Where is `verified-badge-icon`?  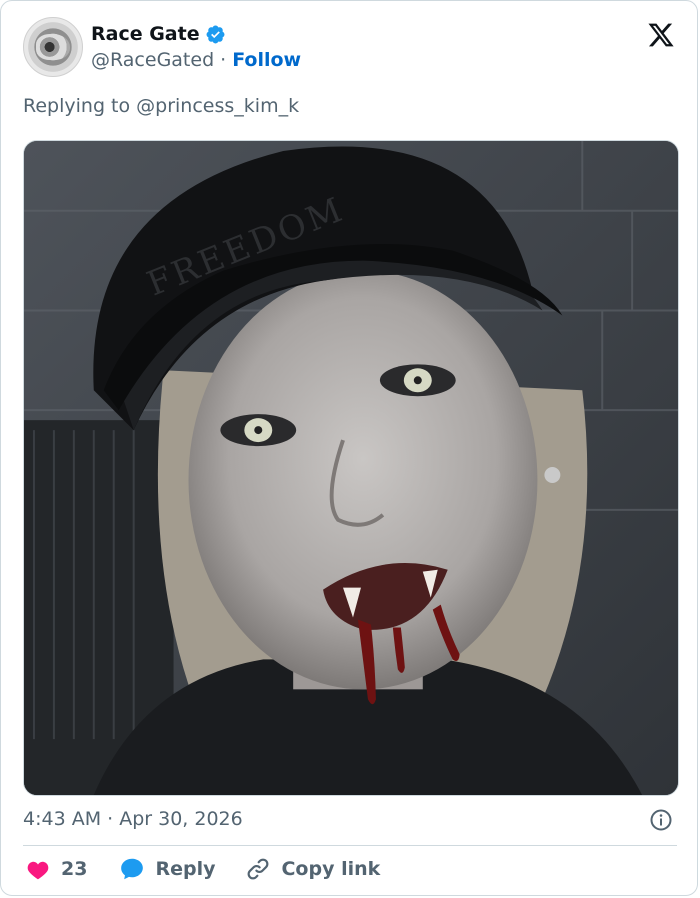
verified-badge-icon is located at coordinates (215, 34).